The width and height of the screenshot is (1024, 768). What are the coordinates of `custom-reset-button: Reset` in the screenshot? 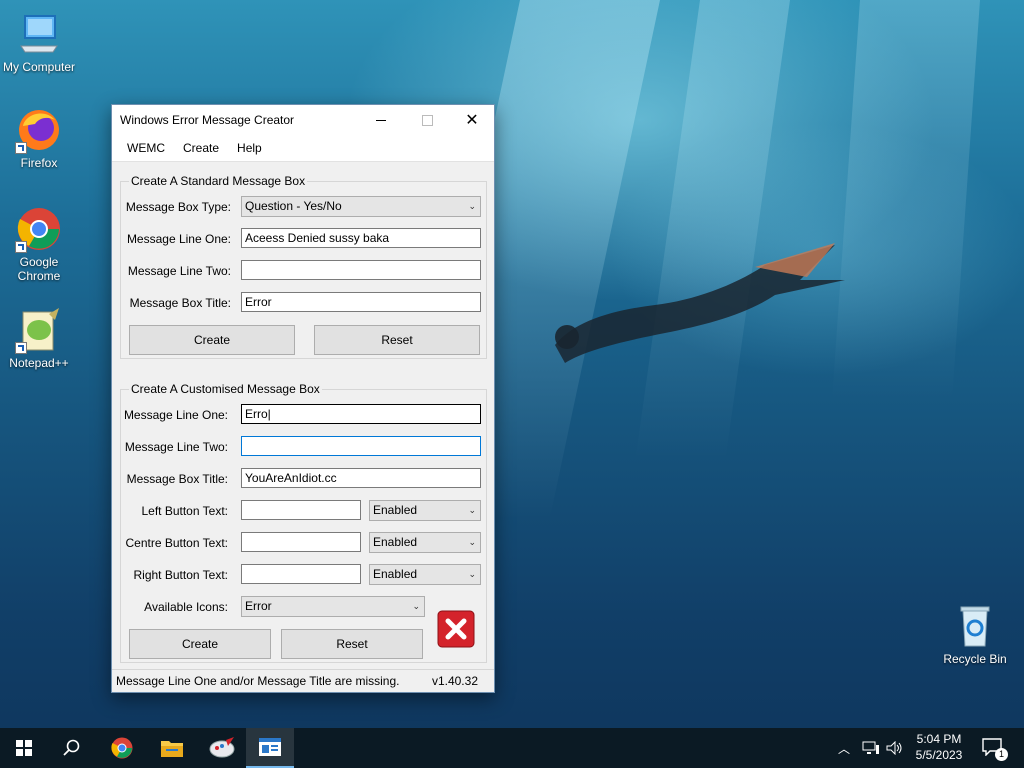 It's located at (352, 644).